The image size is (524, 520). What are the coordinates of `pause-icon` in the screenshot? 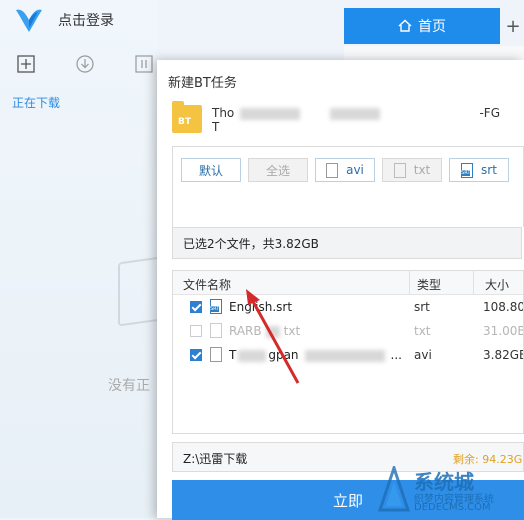 It's located at (144, 64).